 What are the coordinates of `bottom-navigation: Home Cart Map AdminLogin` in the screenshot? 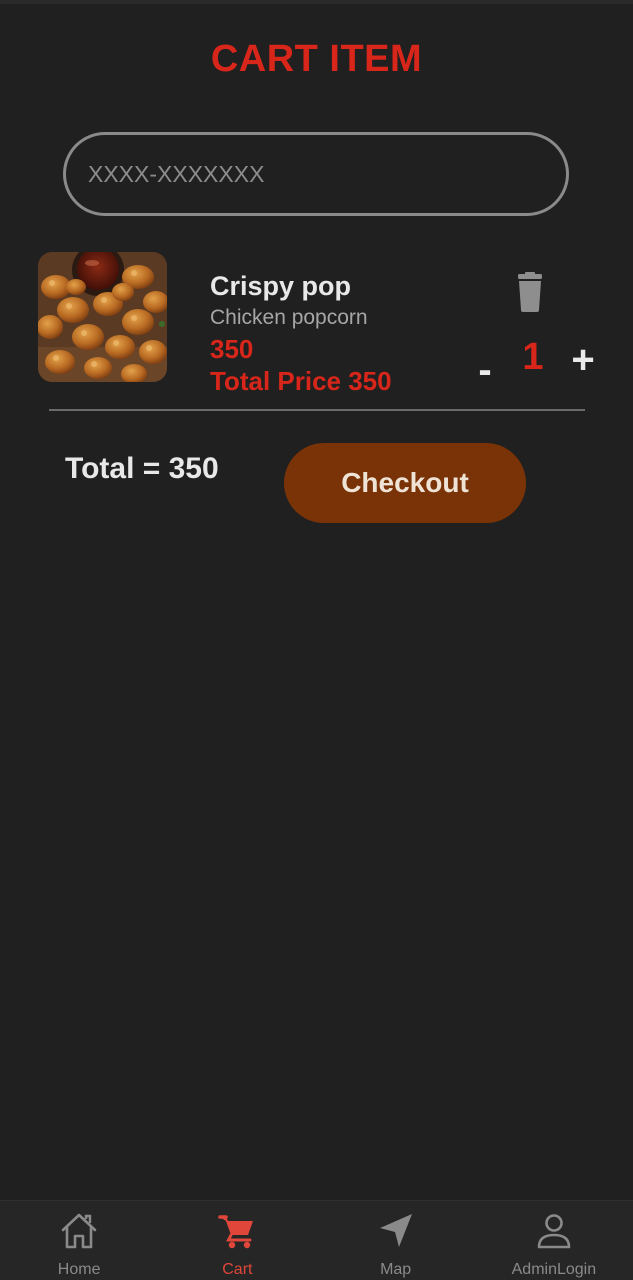 It's located at (316, 1240).